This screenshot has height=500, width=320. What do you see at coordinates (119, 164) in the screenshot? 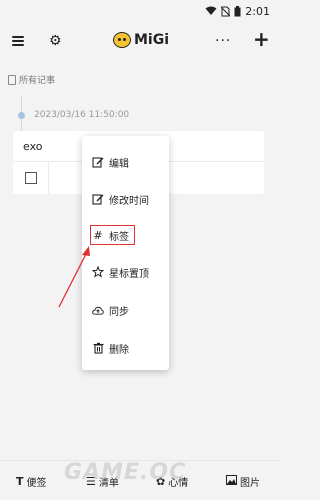
I see `menu-item-label: 编辑` at bounding box center [119, 164].